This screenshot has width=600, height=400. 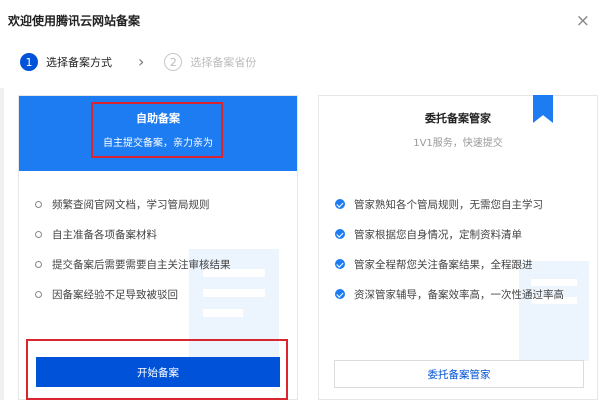 I want to click on list-item: 资深管家辅导，备案效率高，一次性通过率高, so click(x=449, y=294).